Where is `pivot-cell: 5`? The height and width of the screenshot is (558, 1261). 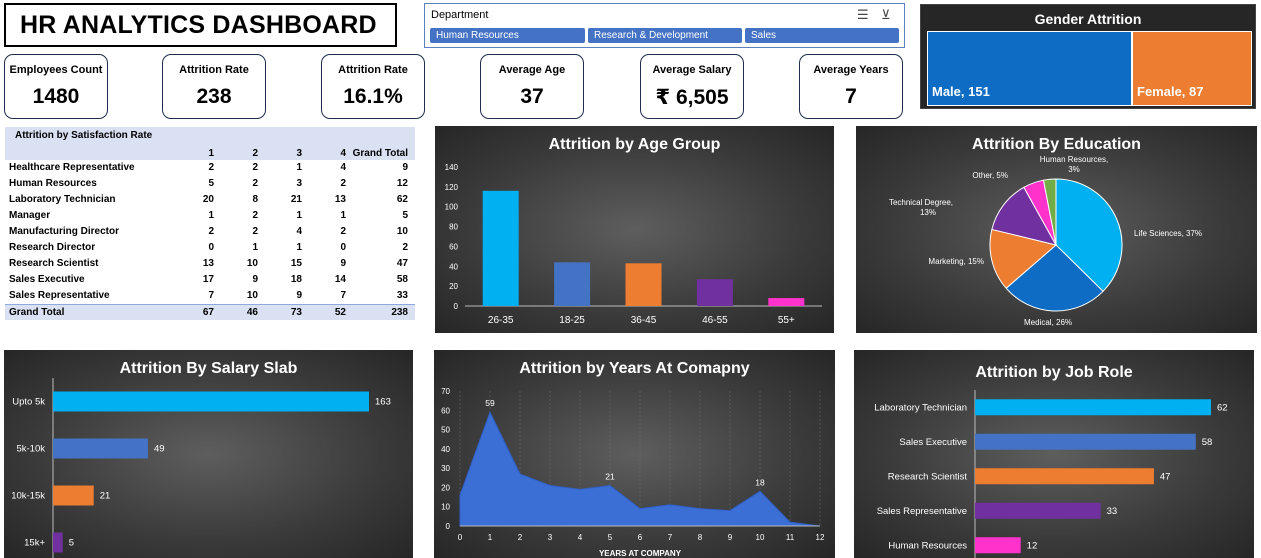 pivot-cell: 5 is located at coordinates (405, 215).